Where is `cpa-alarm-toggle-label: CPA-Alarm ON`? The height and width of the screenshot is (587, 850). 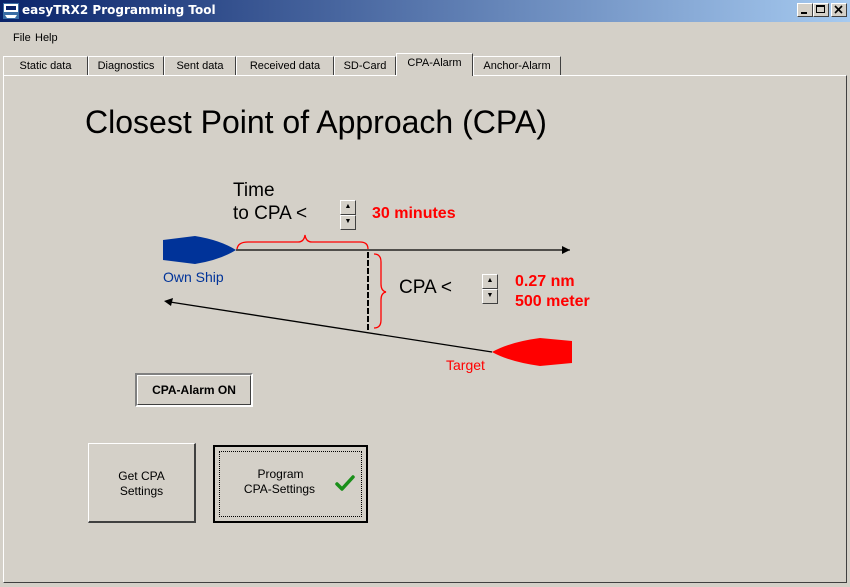
cpa-alarm-toggle-label: CPA-Alarm ON is located at coordinates (194, 390).